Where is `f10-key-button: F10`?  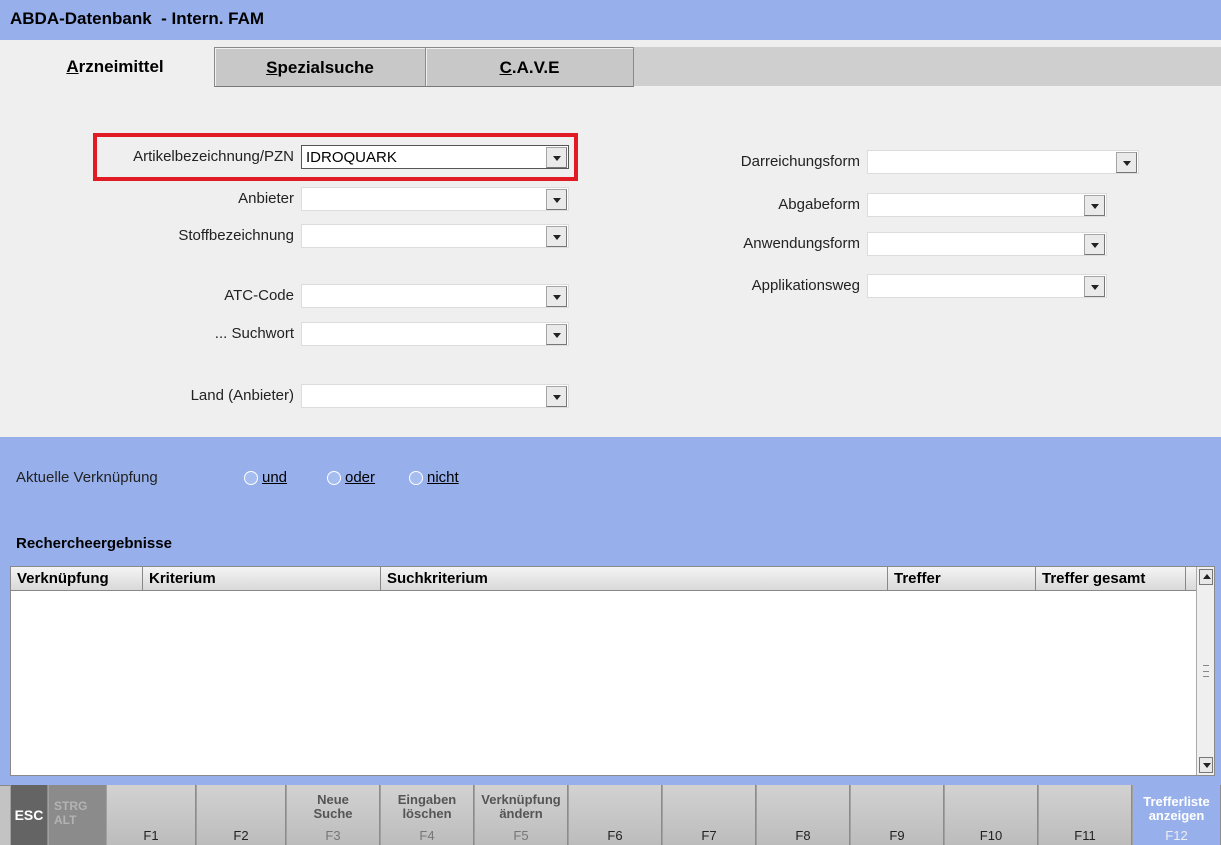 f10-key-button: F10 is located at coordinates (991, 815).